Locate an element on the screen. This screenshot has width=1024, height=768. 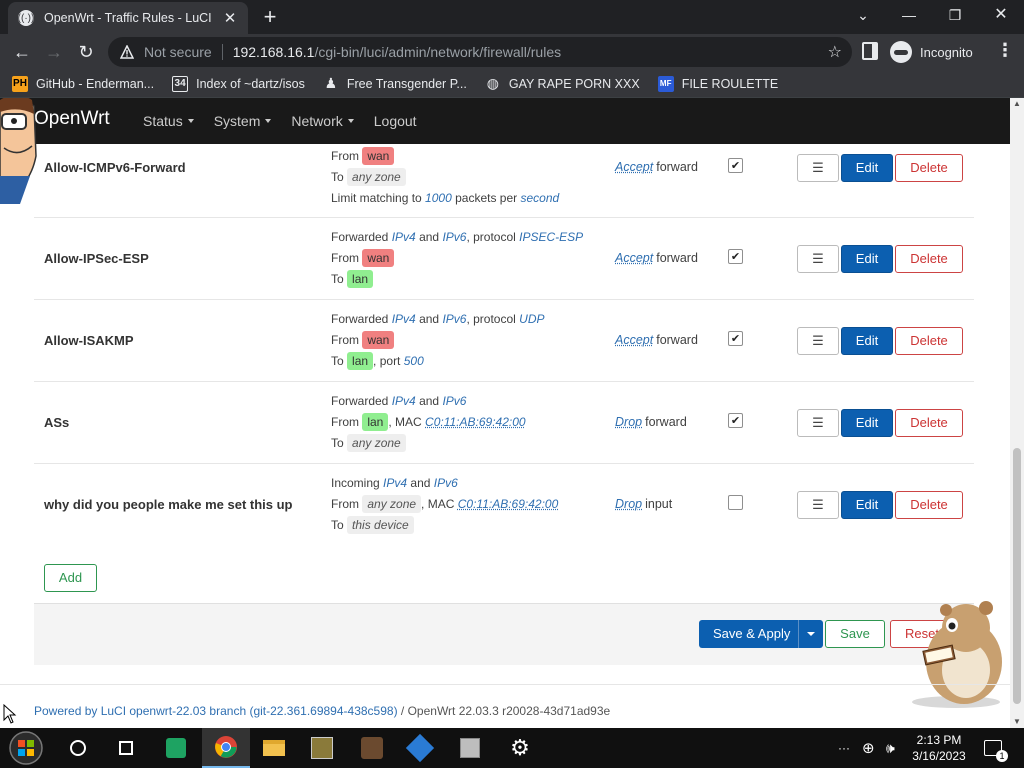
volume-icon: 🕪 is located at coordinates (890, 748).